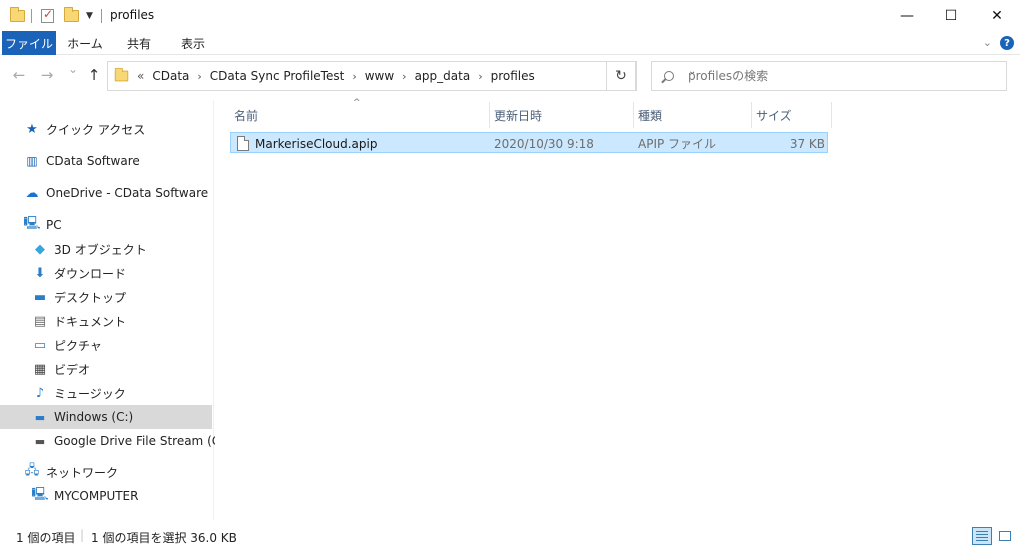 This screenshot has height=549, width=1020. I want to click on file-type: APIP ファイル, so click(677, 144).